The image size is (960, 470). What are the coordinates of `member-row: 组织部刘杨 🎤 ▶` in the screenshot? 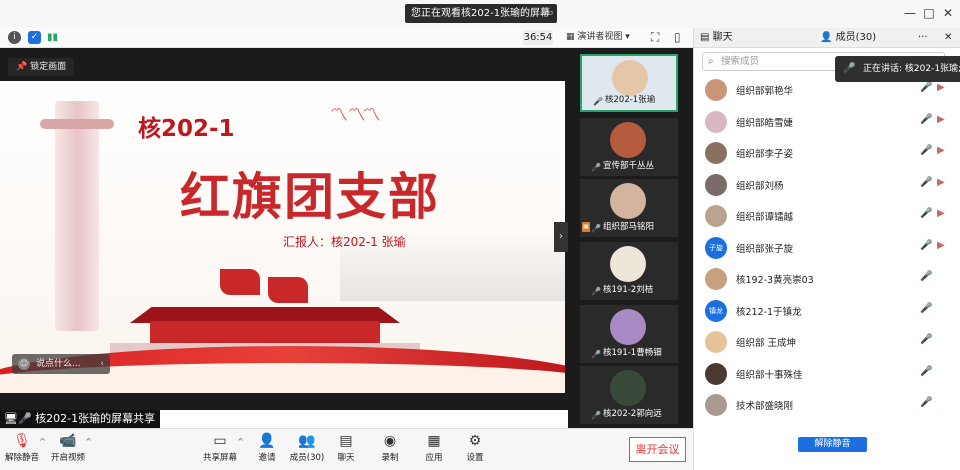 It's located at (827, 186).